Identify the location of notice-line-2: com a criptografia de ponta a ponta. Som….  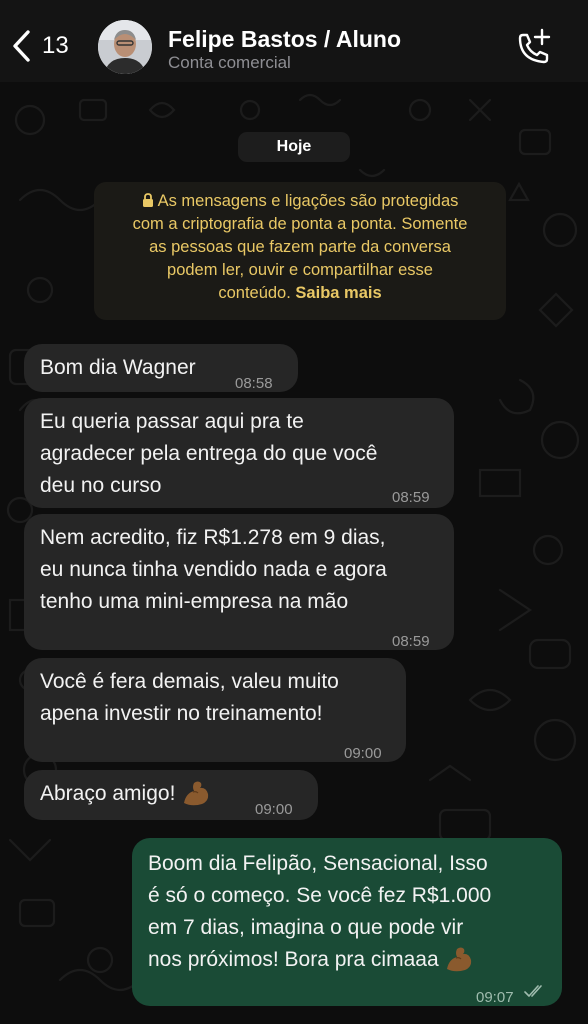
(300, 224).